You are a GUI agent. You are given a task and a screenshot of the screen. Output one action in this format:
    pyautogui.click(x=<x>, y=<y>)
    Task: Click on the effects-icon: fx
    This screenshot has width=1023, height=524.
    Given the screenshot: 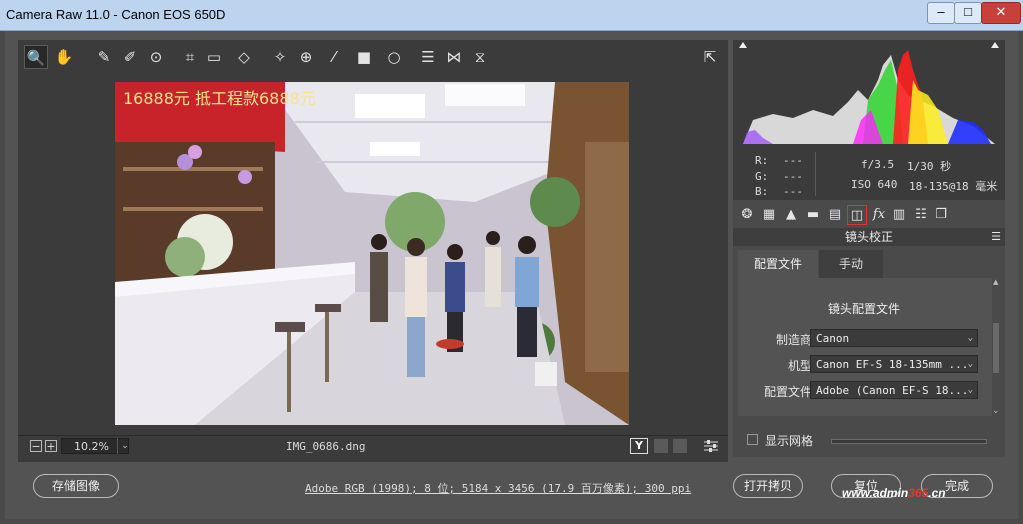 What is the action you would take?
    pyautogui.click(x=879, y=215)
    